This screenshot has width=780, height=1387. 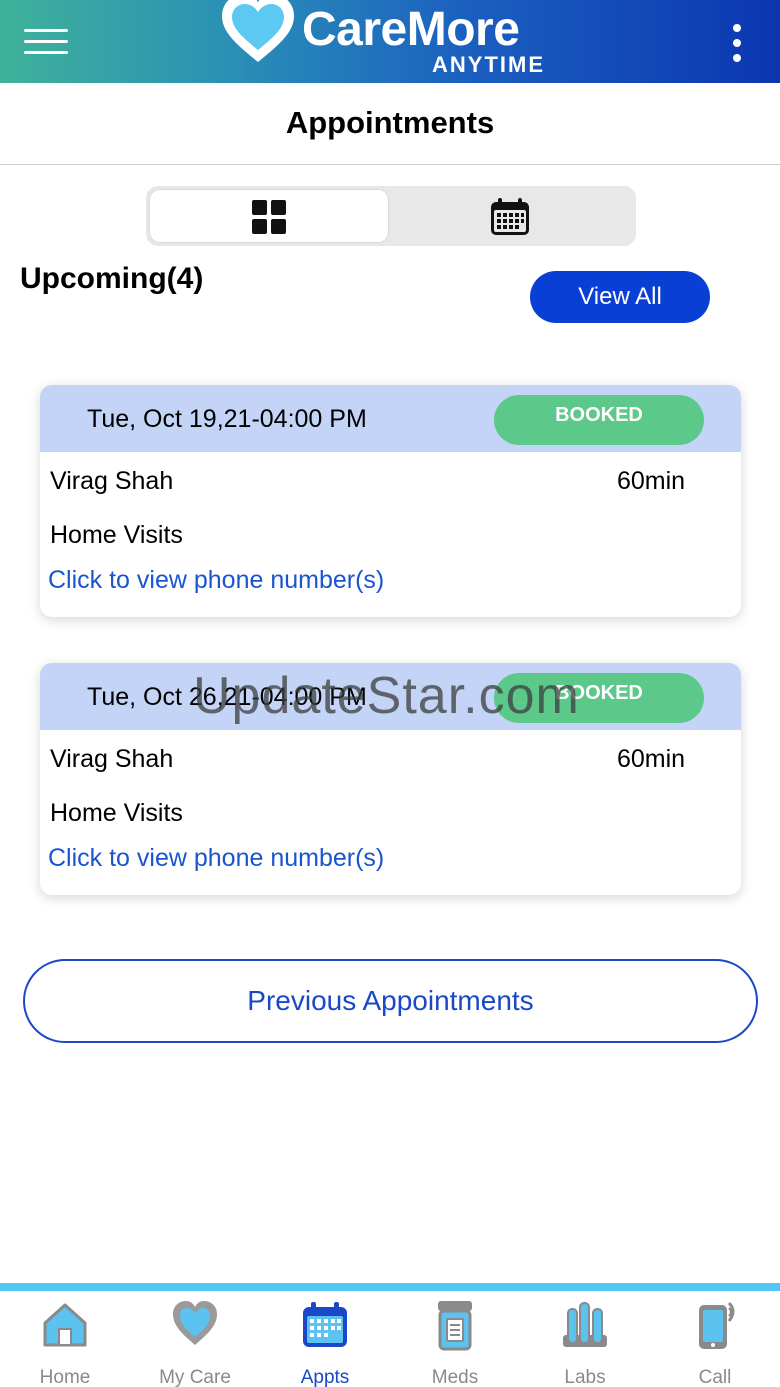 I want to click on pill-bottle-icon, so click(x=455, y=1326).